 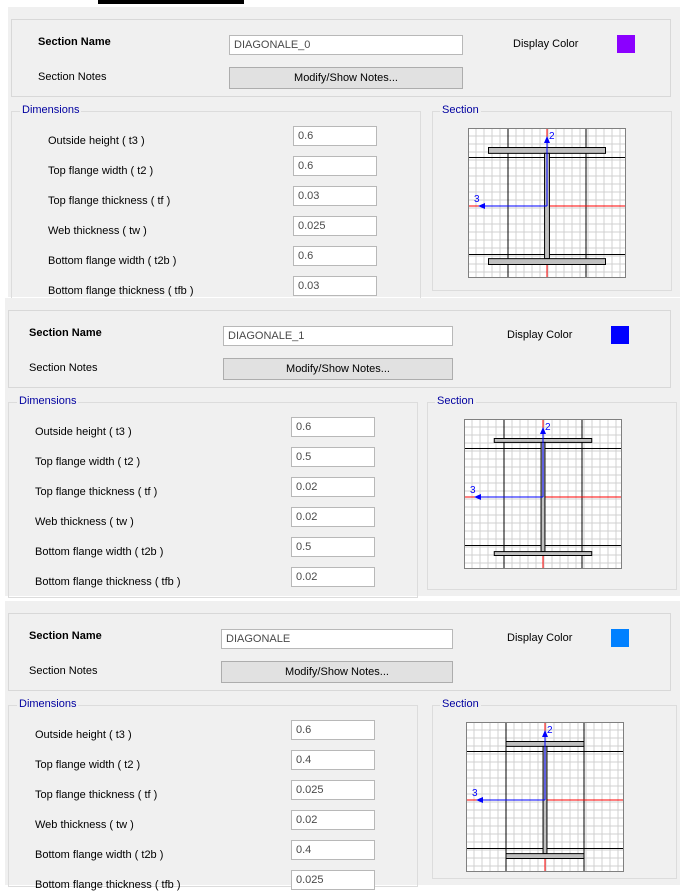 What do you see at coordinates (346, 45) in the screenshot?
I see `section-name-input: DIAGONALE_0` at bounding box center [346, 45].